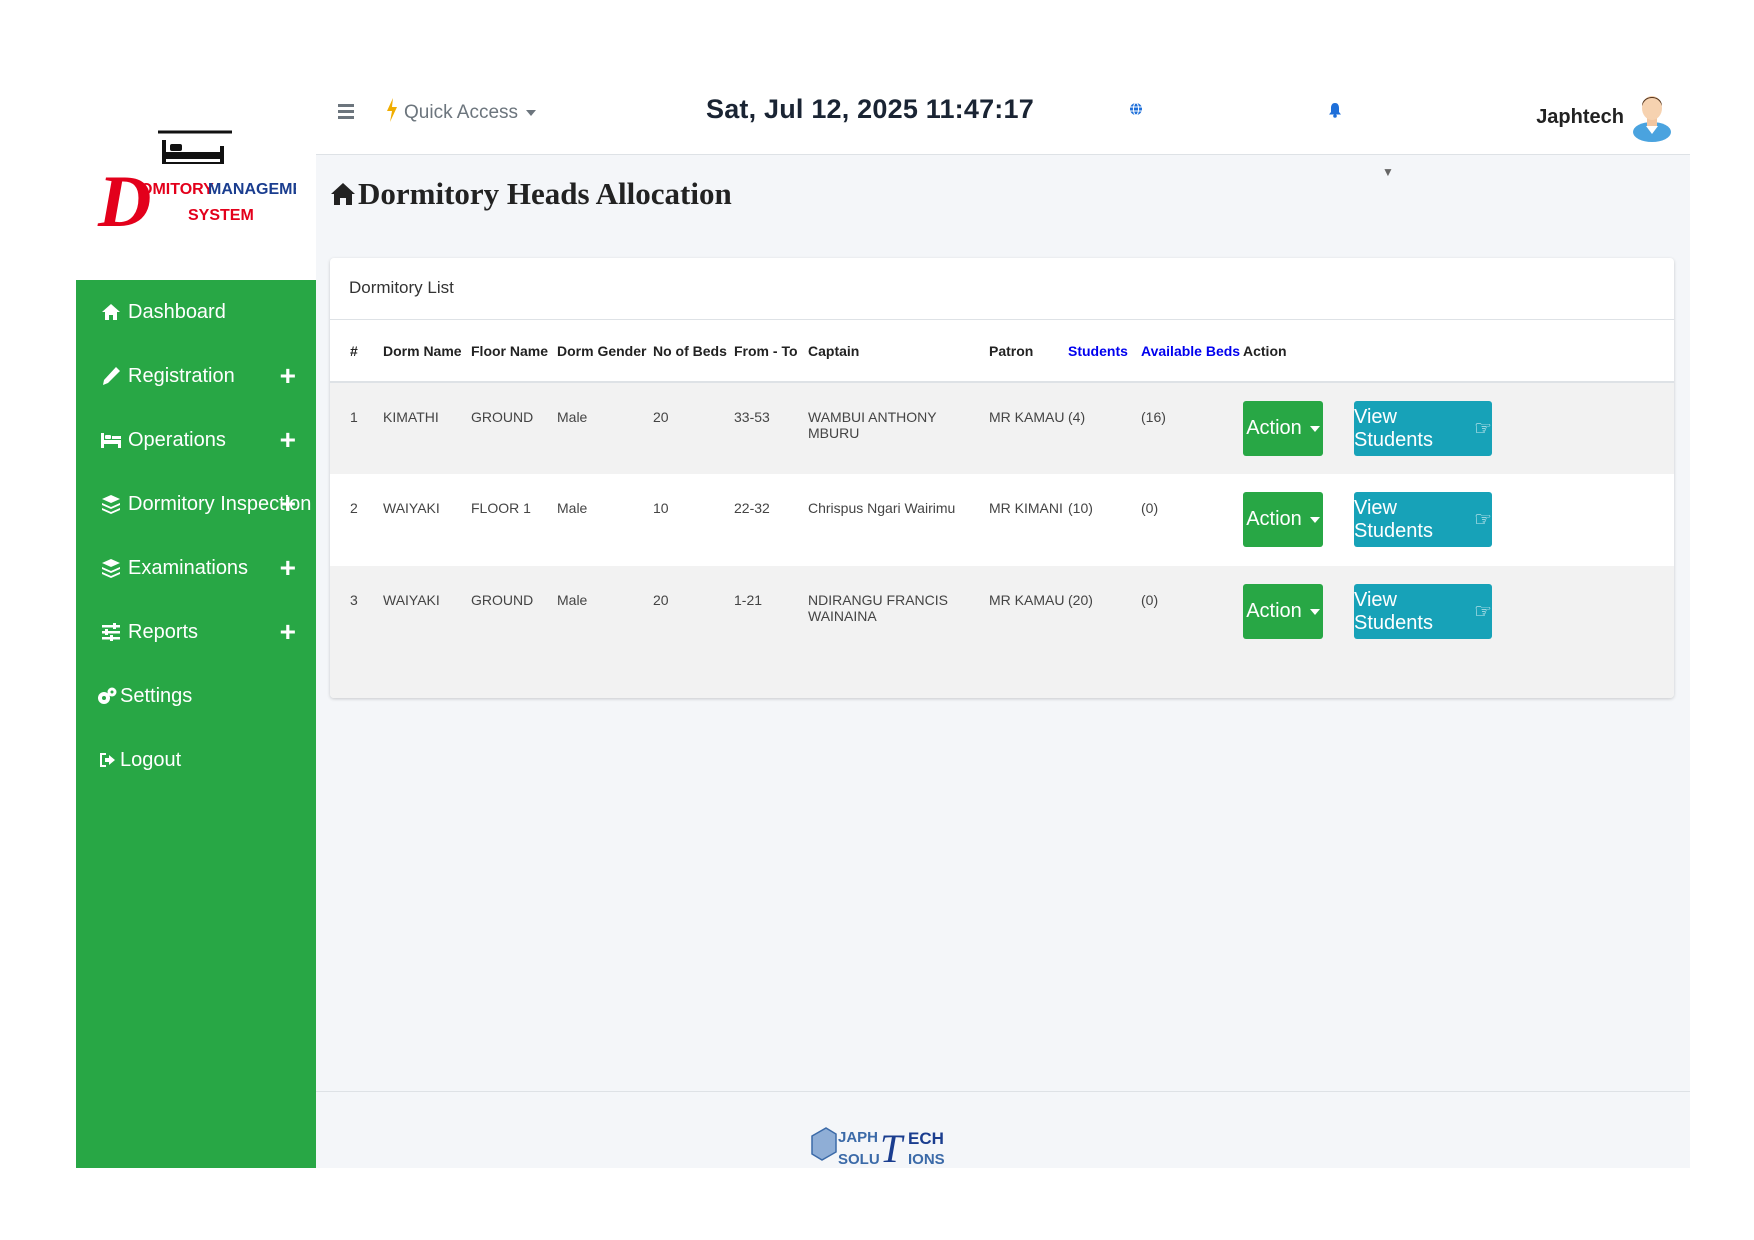 Image resolution: width=1754 pixels, height=1240 pixels. What do you see at coordinates (1335, 112) in the screenshot?
I see `bell-icon` at bounding box center [1335, 112].